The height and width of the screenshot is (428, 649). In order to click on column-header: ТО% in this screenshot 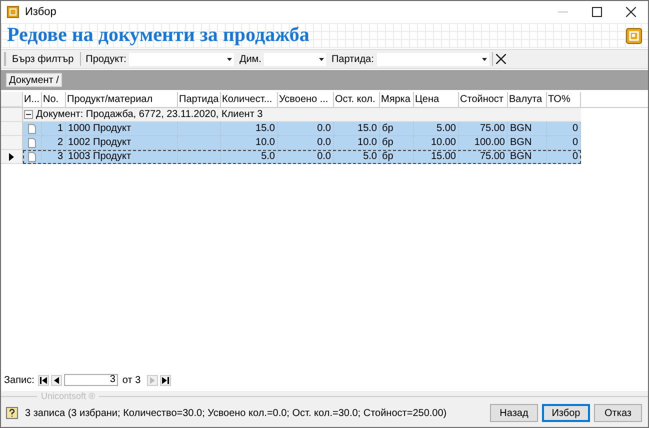, I will do `click(564, 99)`.